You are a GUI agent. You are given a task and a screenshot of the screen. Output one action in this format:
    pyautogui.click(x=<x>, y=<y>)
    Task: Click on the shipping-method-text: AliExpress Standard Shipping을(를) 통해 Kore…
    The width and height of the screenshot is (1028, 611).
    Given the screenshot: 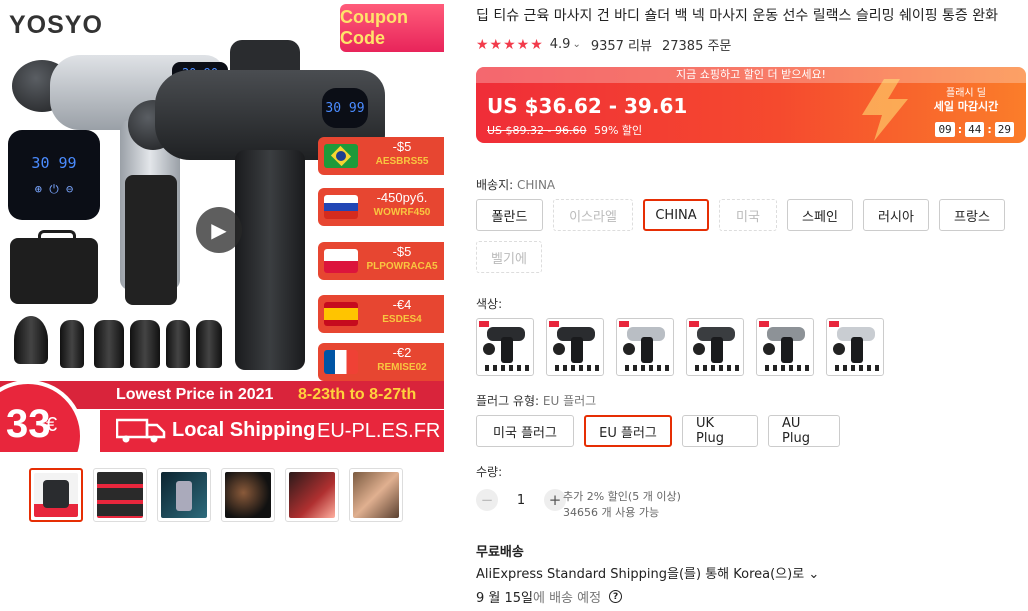 What is the action you would take?
    pyautogui.click(x=640, y=574)
    